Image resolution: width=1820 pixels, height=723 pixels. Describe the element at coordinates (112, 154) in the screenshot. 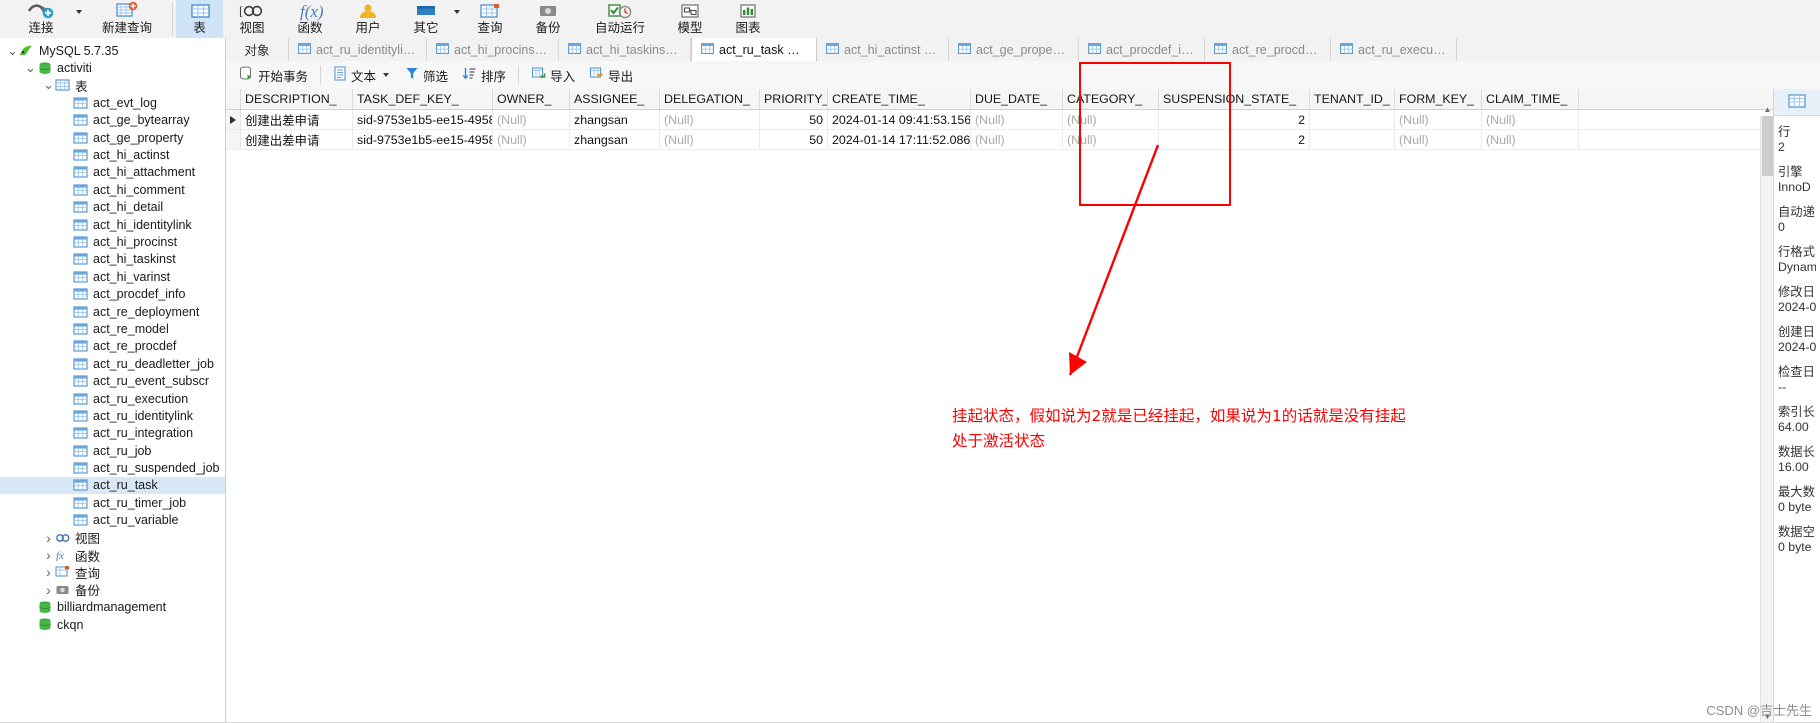

I see `tree-item-act_hi_actinst: act_hi_actinst` at that location.